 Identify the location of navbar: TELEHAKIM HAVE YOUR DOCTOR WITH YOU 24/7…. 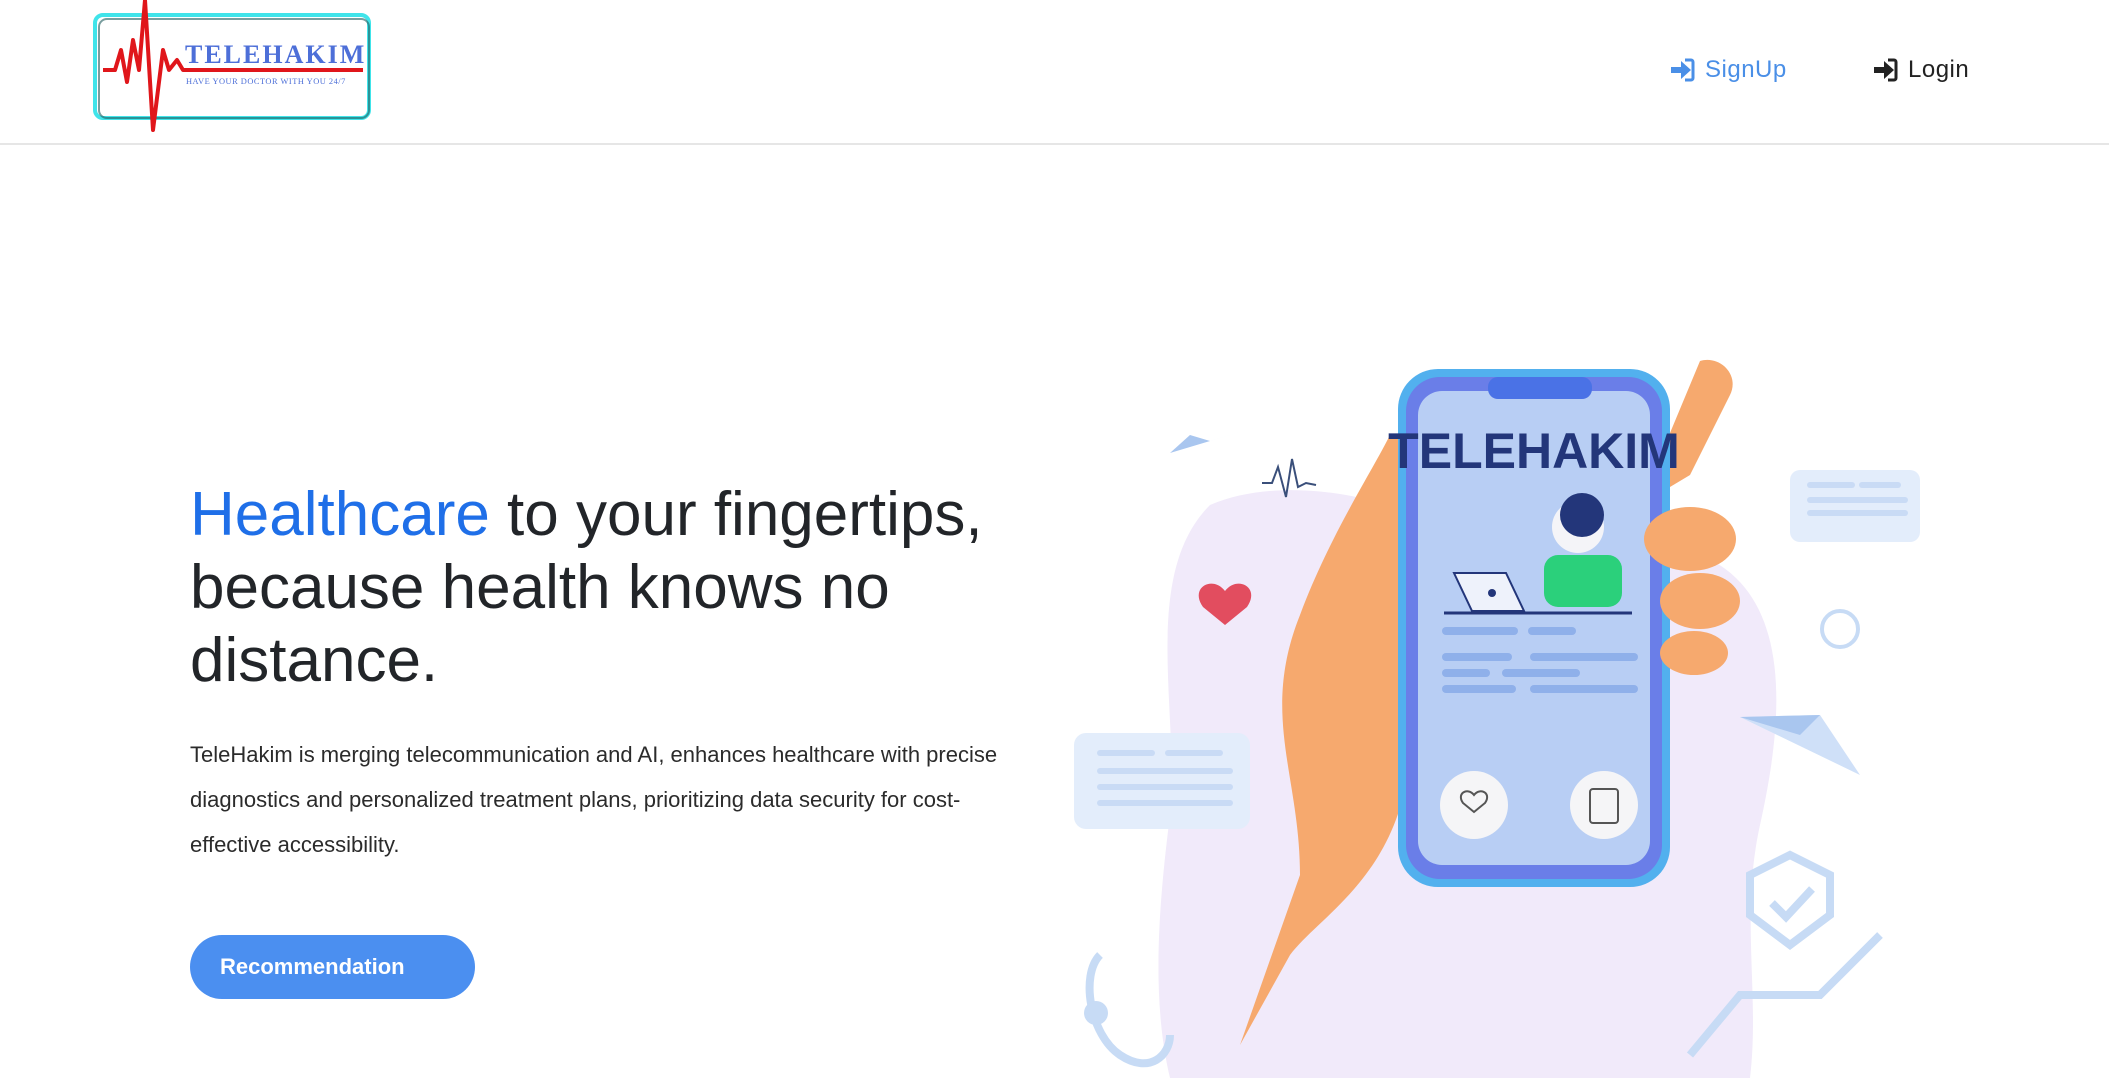
(1054, 72).